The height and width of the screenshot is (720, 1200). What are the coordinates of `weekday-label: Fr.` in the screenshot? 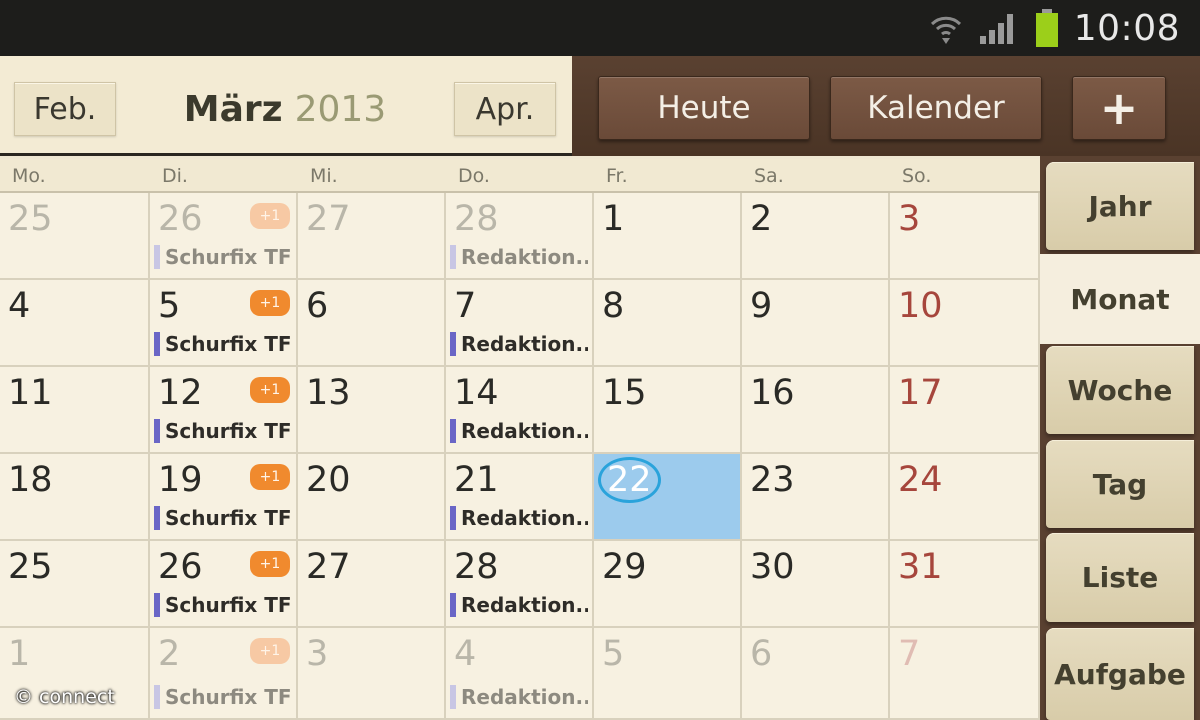 It's located at (617, 176).